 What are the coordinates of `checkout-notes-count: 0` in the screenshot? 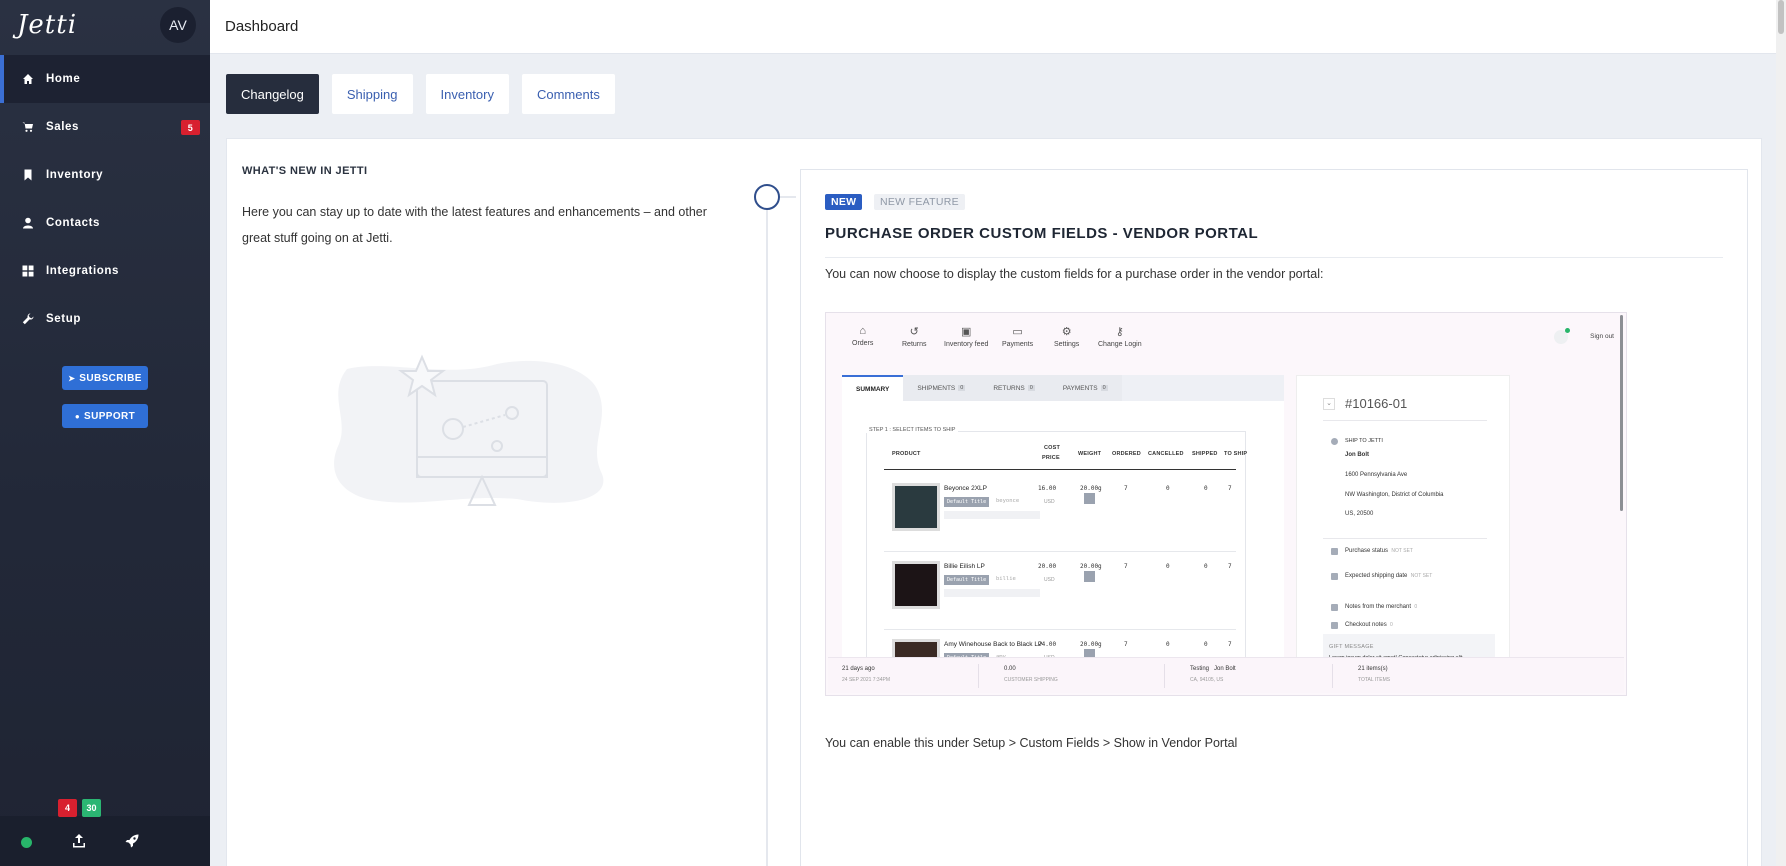 It's located at (1391, 625).